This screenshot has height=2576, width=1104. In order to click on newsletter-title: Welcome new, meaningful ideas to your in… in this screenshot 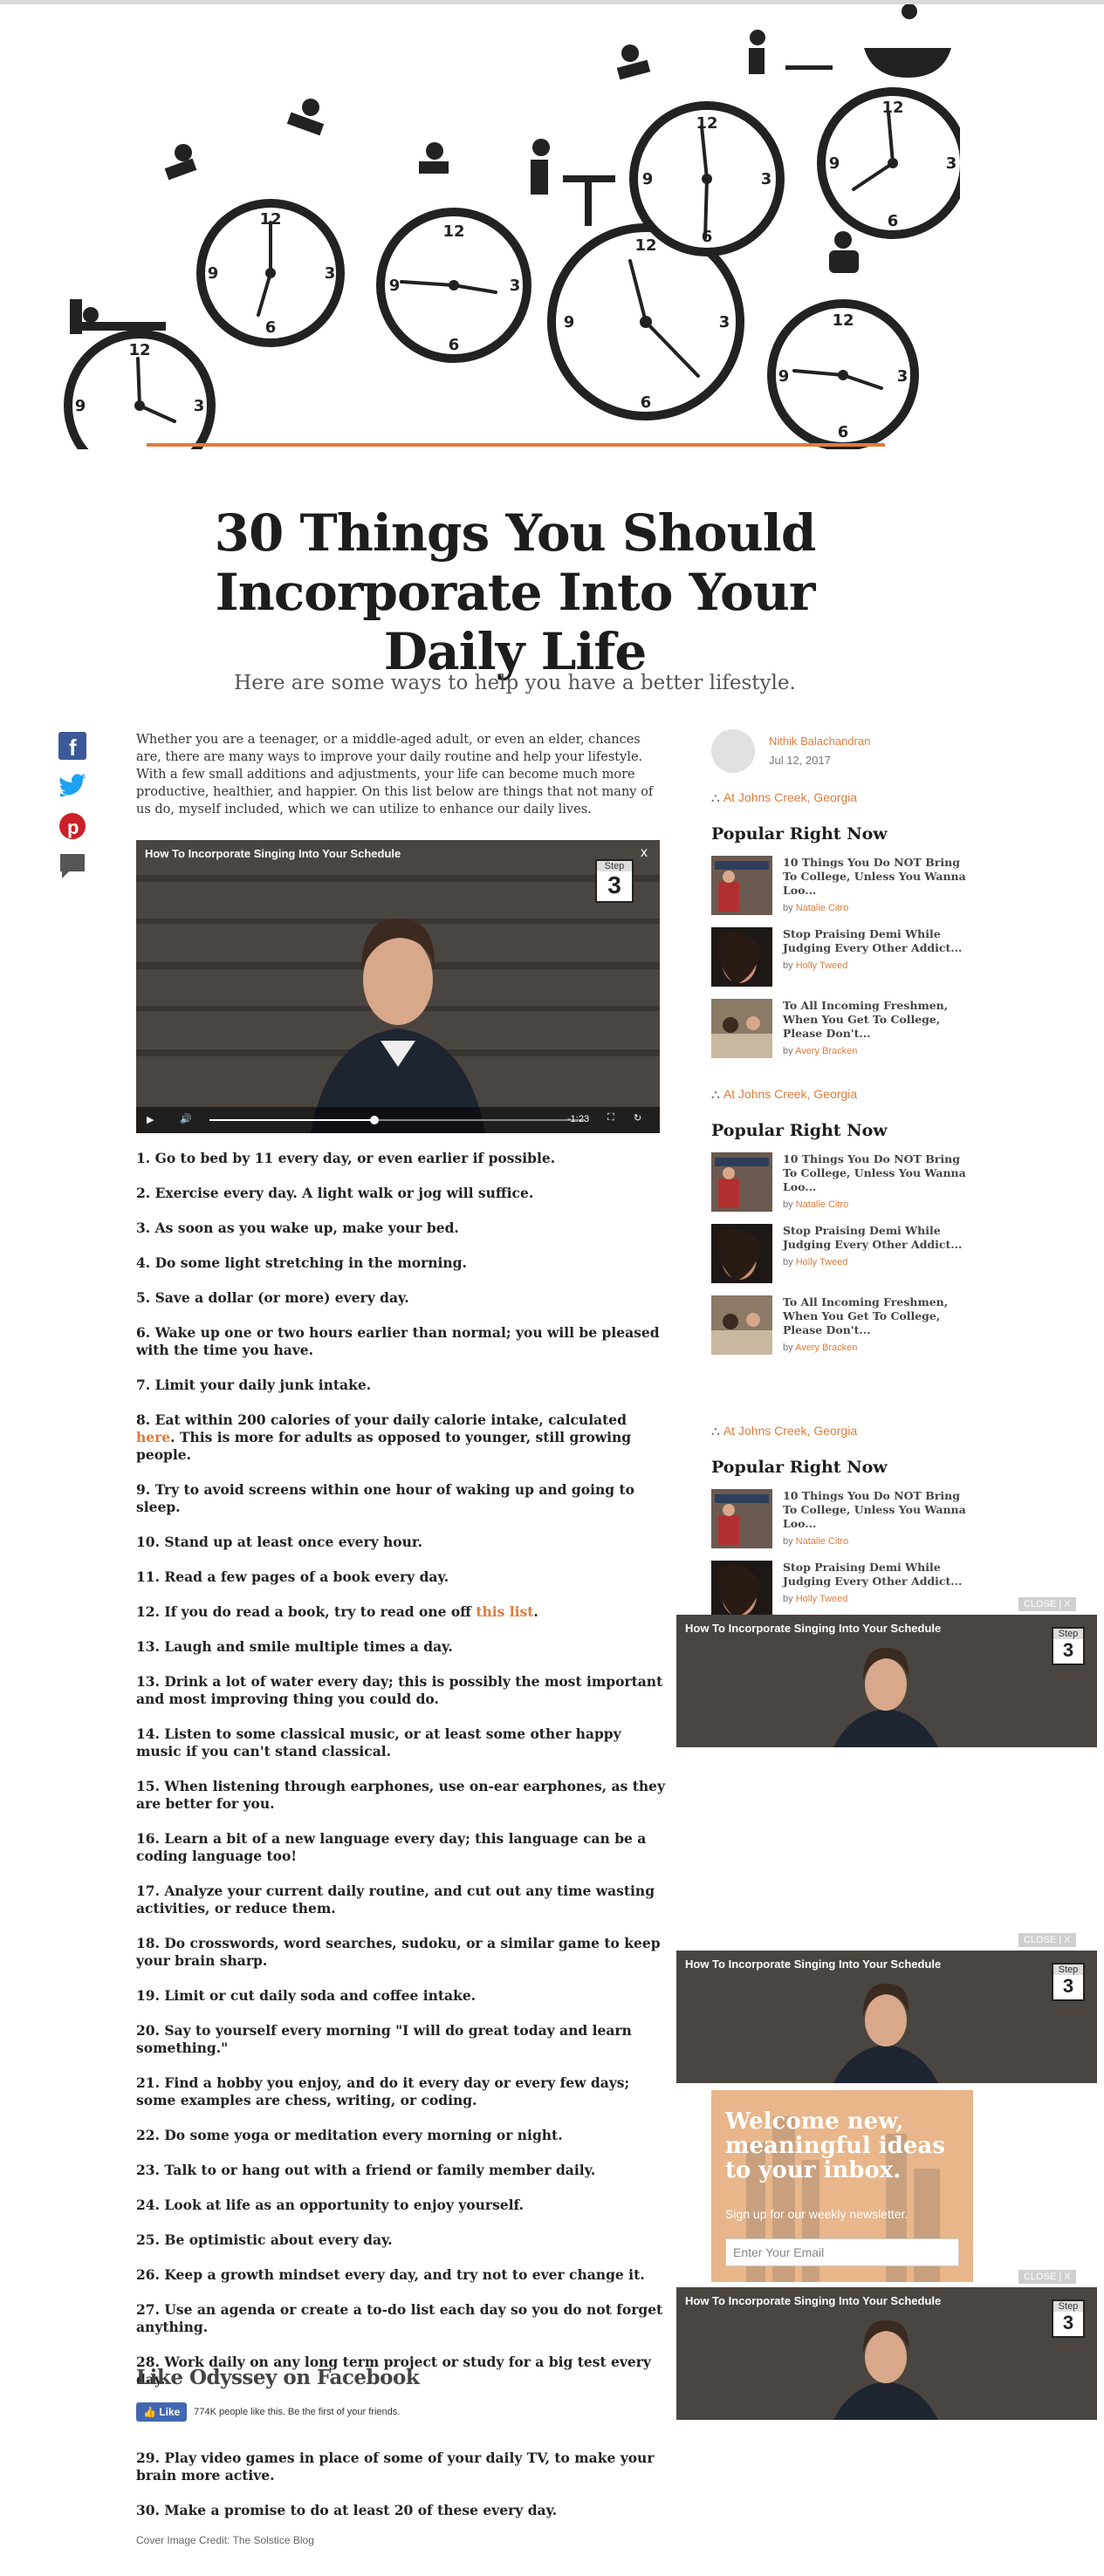, I will do `click(835, 2145)`.